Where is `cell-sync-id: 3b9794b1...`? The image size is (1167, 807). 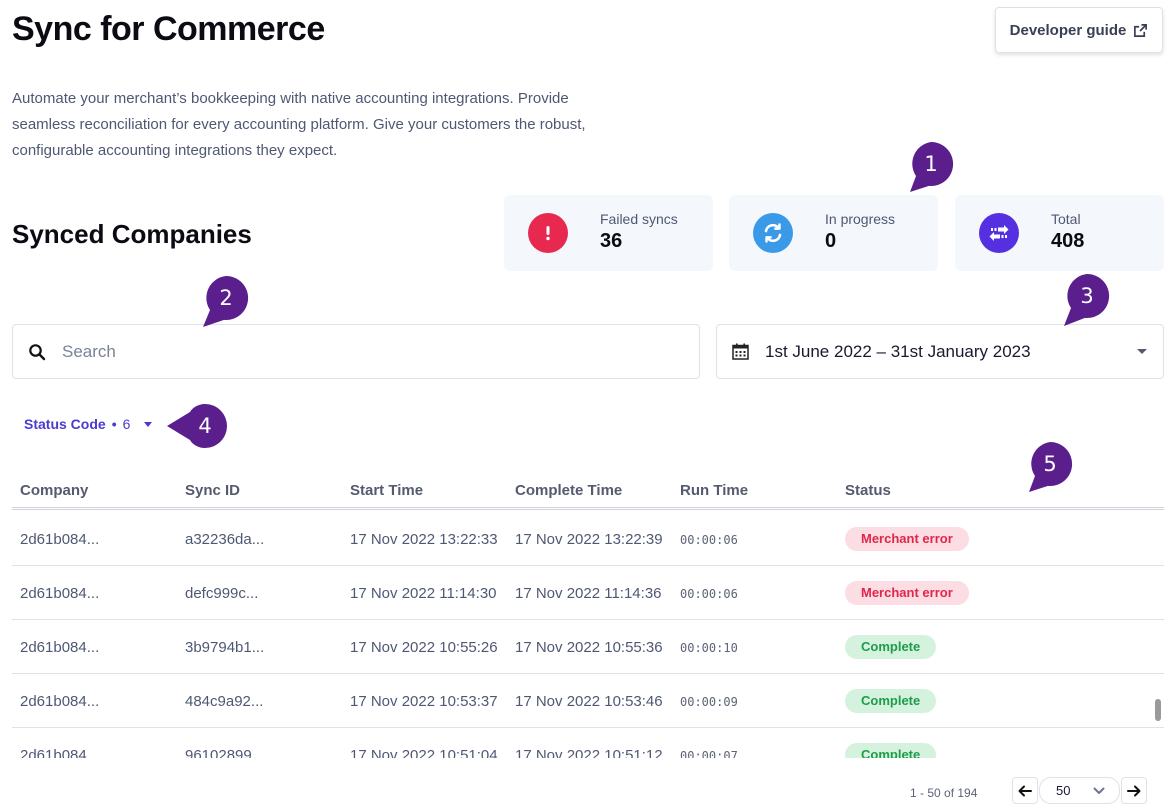 cell-sync-id: 3b9794b1... is located at coordinates (225, 647).